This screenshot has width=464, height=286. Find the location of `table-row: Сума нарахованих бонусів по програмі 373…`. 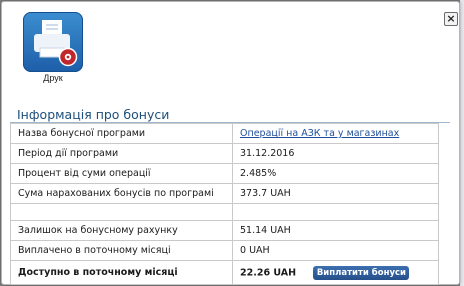

table-row: Сума нарахованих бонусів по програмі 373… is located at coordinates (224, 193).